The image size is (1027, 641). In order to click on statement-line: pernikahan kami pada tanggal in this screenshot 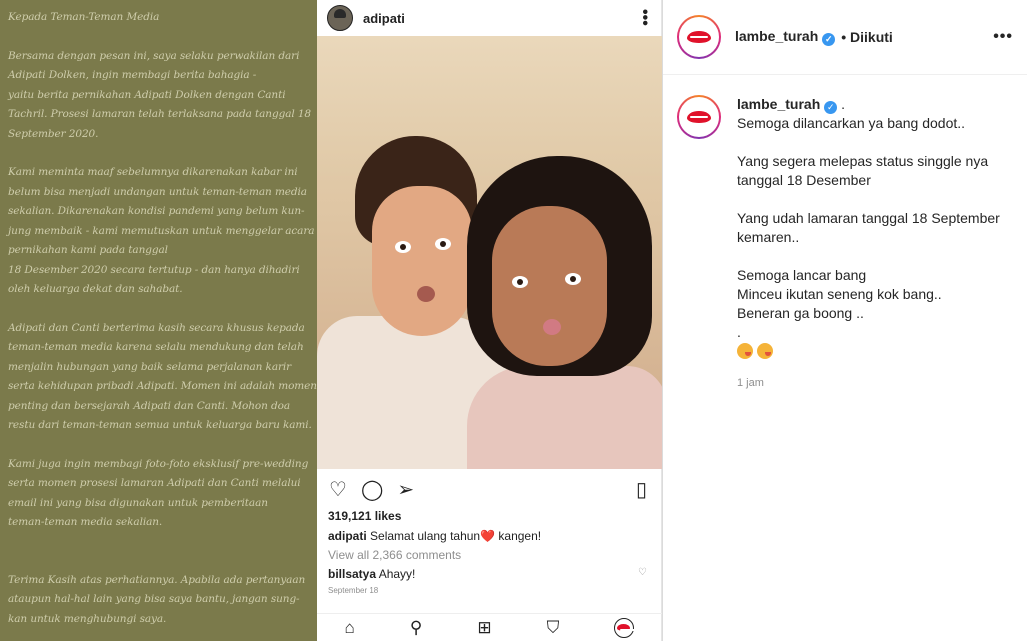, I will do `click(88, 250)`.